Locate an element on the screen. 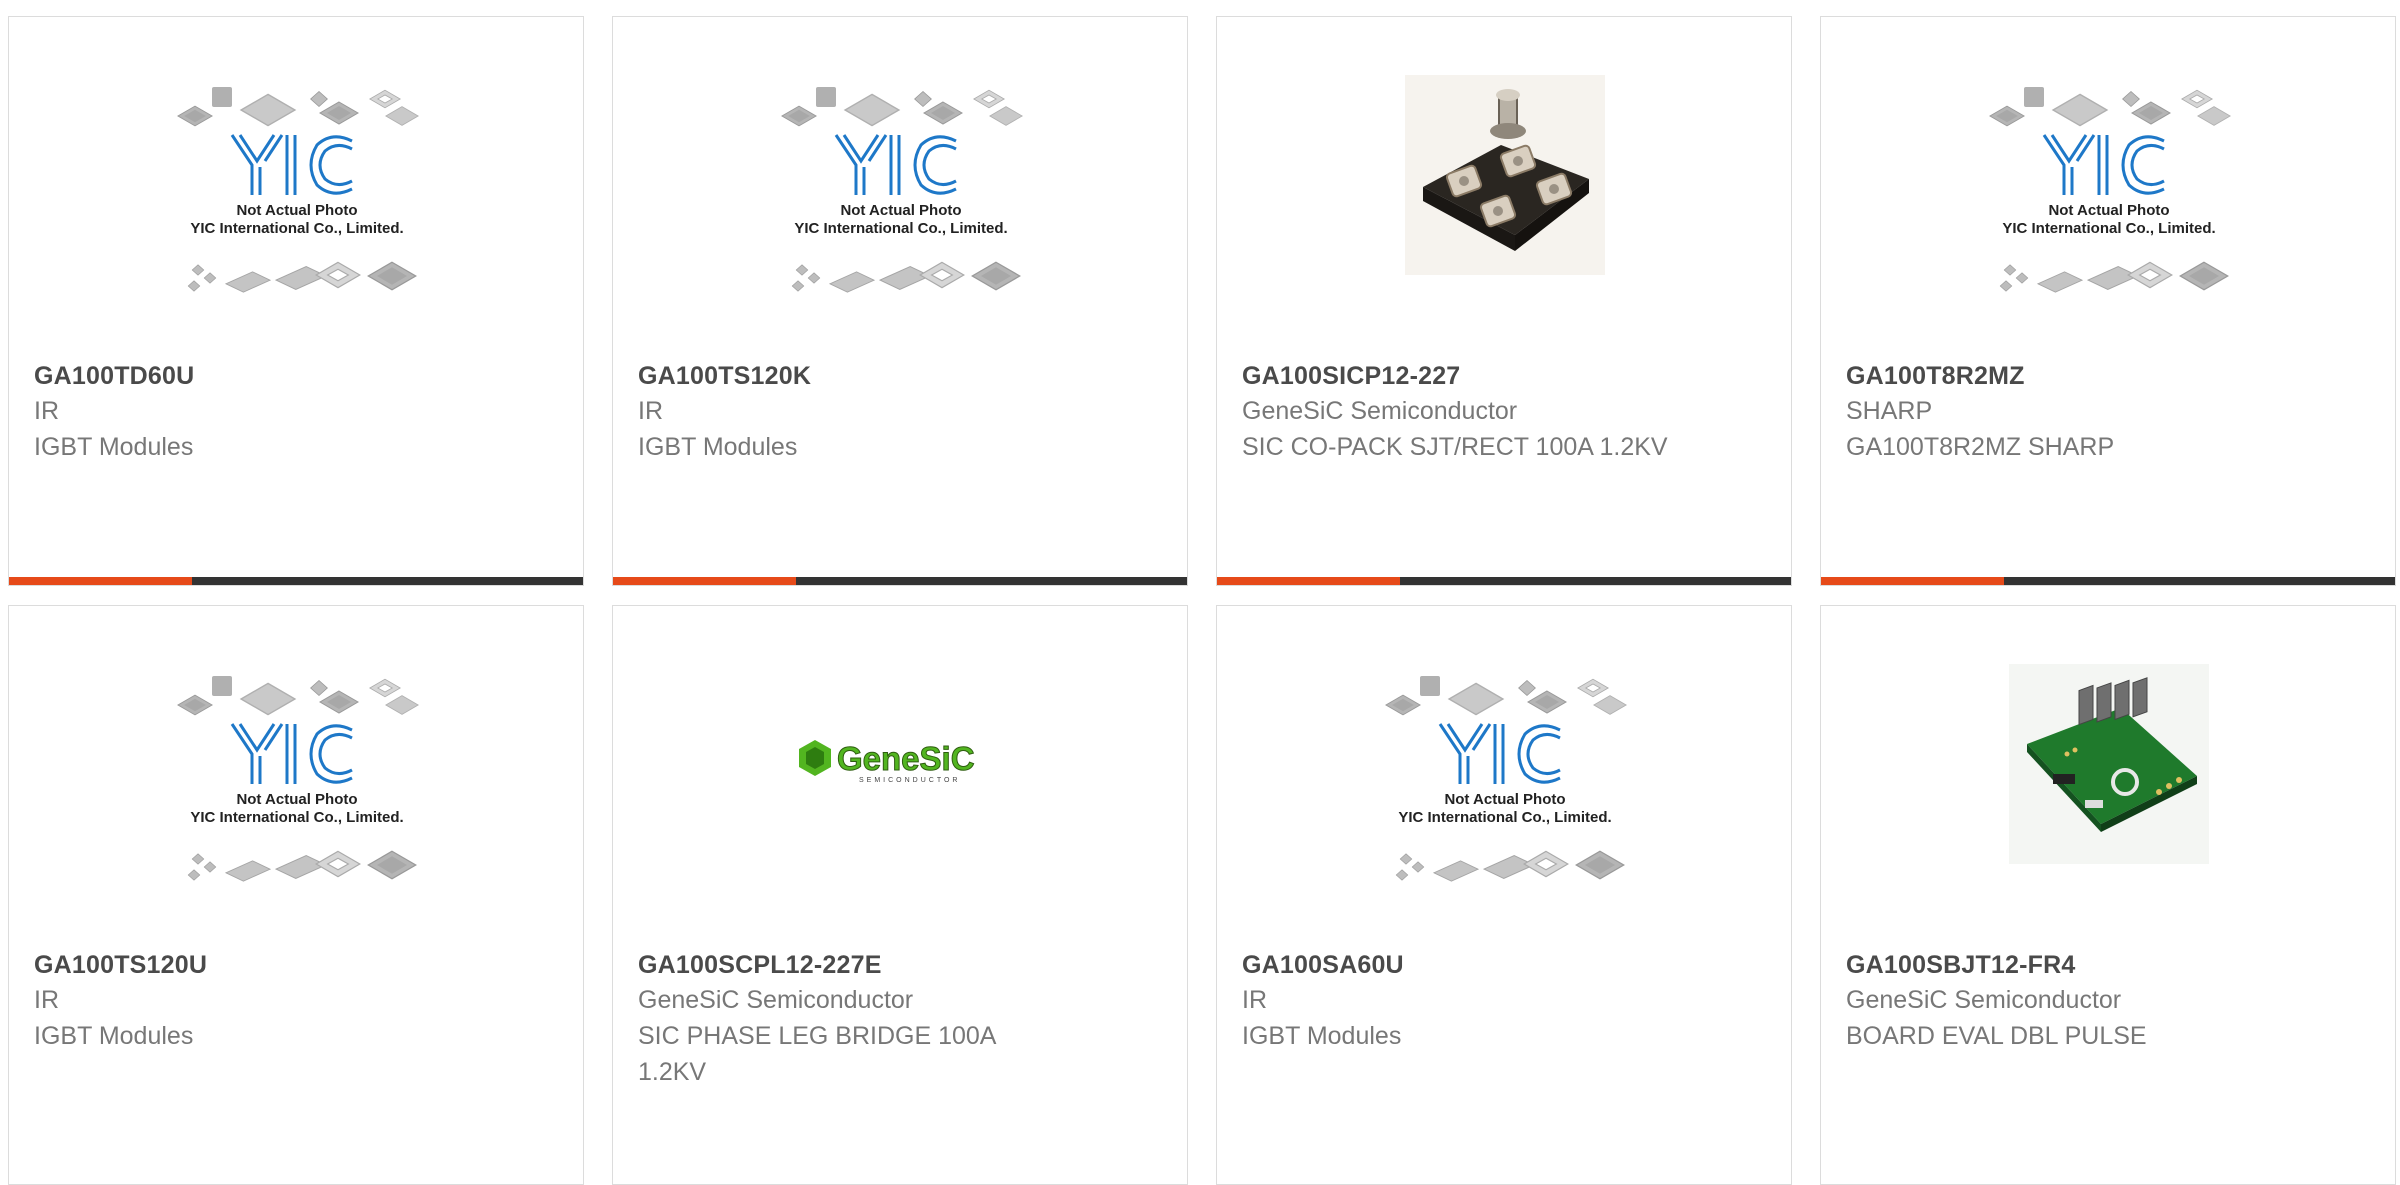  sot227-module-photo is located at coordinates (1505, 175).